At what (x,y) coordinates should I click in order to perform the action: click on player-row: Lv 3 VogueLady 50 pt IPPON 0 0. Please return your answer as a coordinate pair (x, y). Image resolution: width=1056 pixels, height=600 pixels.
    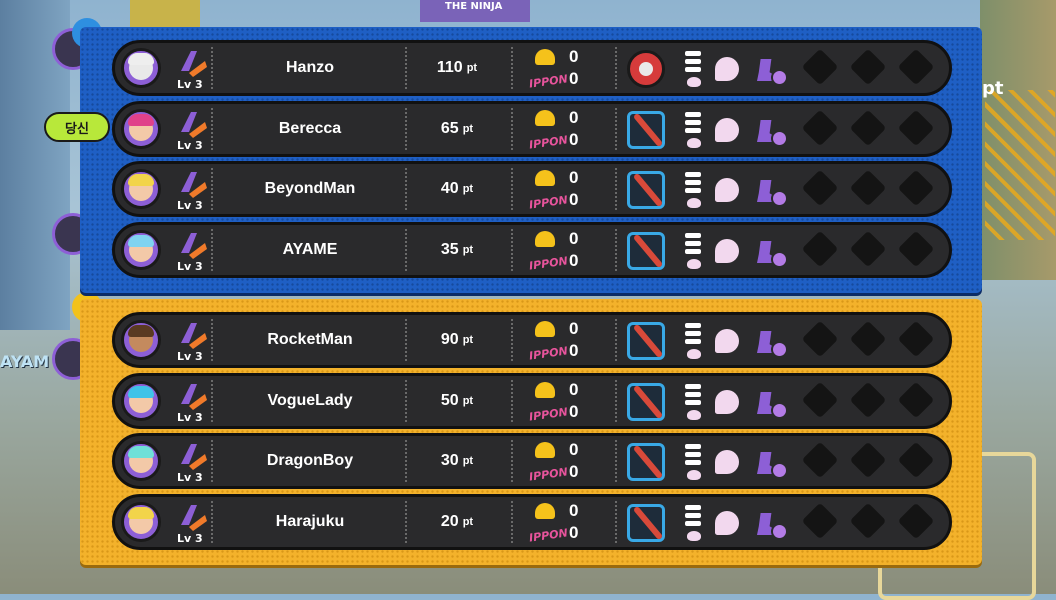
    Looking at the image, I should click on (532, 401).